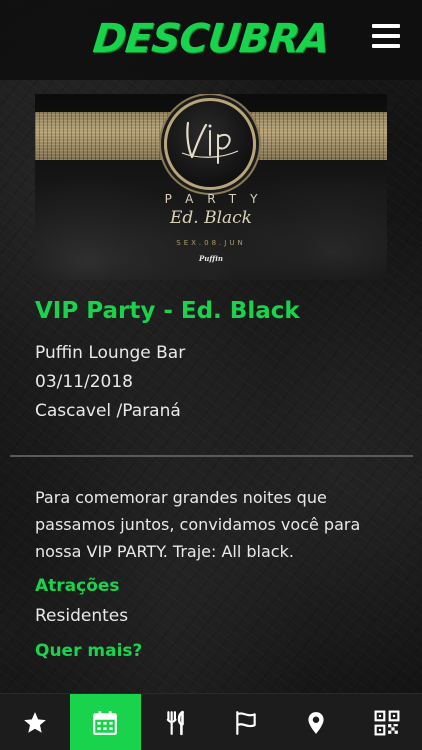 This screenshot has height=750, width=422. Describe the element at coordinates (108, 411) in the screenshot. I see `event-location: Cascavel /Paraná` at that location.